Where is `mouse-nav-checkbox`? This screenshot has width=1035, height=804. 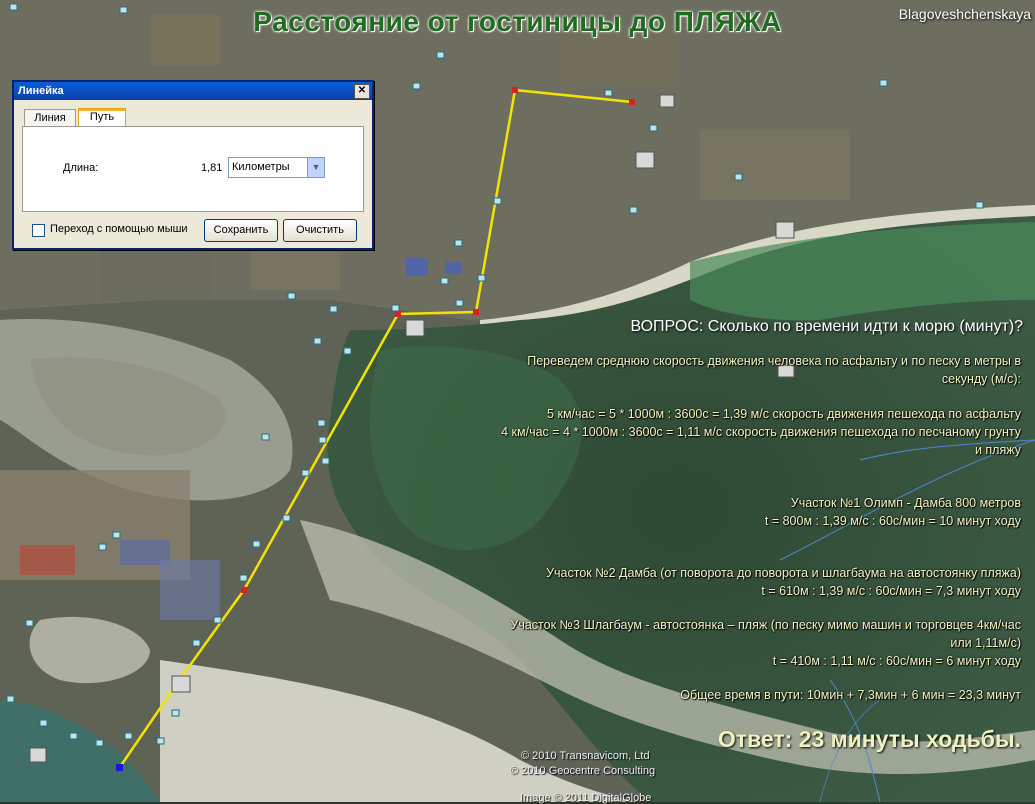 mouse-nav-checkbox is located at coordinates (38, 230).